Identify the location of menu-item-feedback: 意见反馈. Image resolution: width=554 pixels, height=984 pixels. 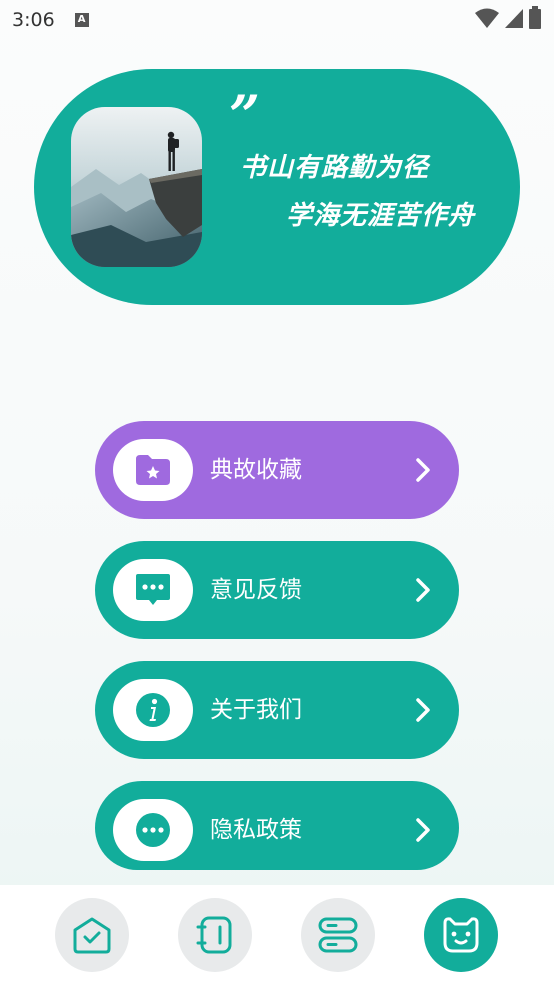
(277, 590).